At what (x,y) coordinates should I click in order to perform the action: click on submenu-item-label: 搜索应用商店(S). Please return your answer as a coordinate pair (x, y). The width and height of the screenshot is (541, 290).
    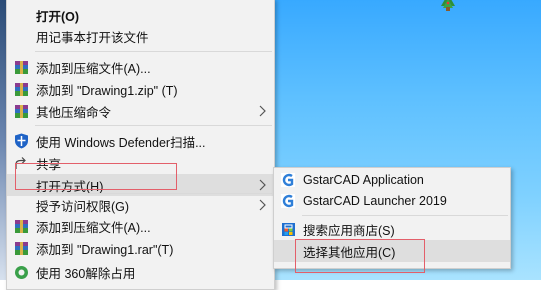
    Looking at the image, I should click on (349, 230).